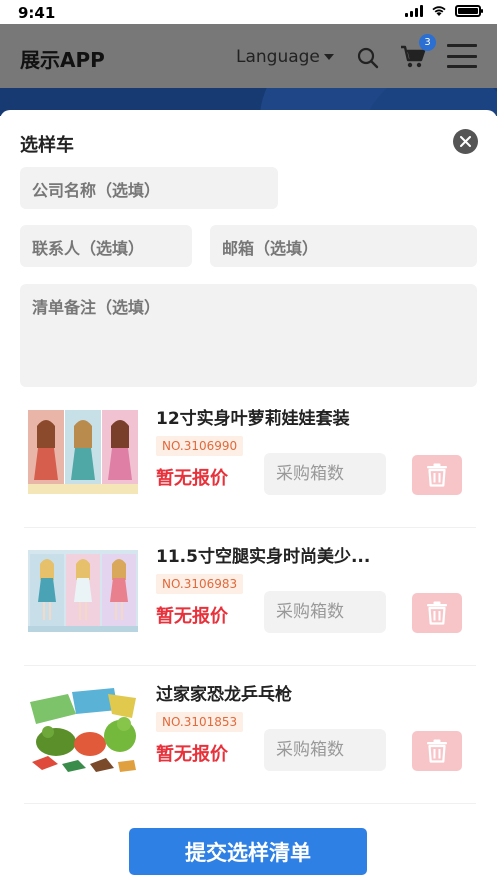 The image size is (497, 883). Describe the element at coordinates (224, 695) in the screenshot. I see `product-name: 过家家恐龙乒乓枪` at that location.